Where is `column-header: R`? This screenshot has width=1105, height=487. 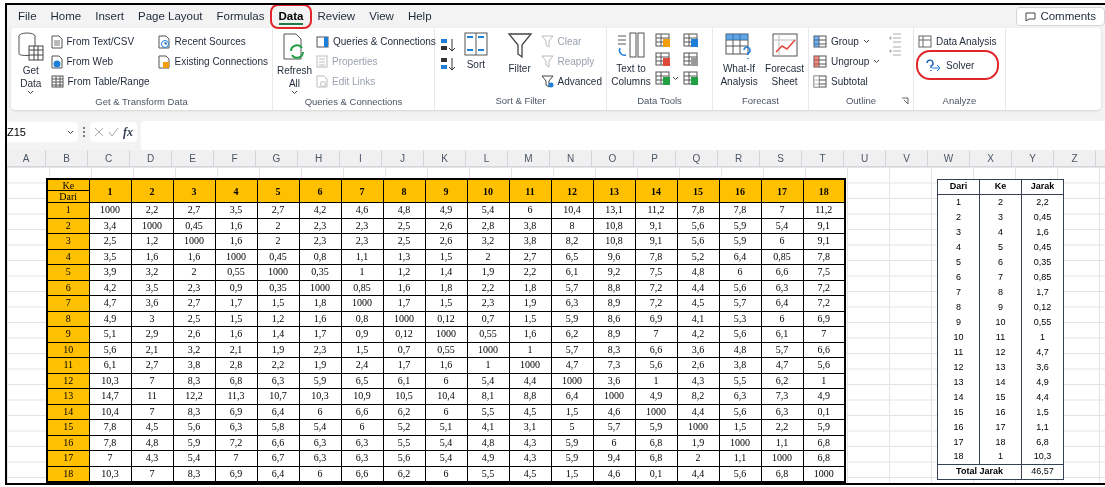 column-header: R is located at coordinates (739, 158).